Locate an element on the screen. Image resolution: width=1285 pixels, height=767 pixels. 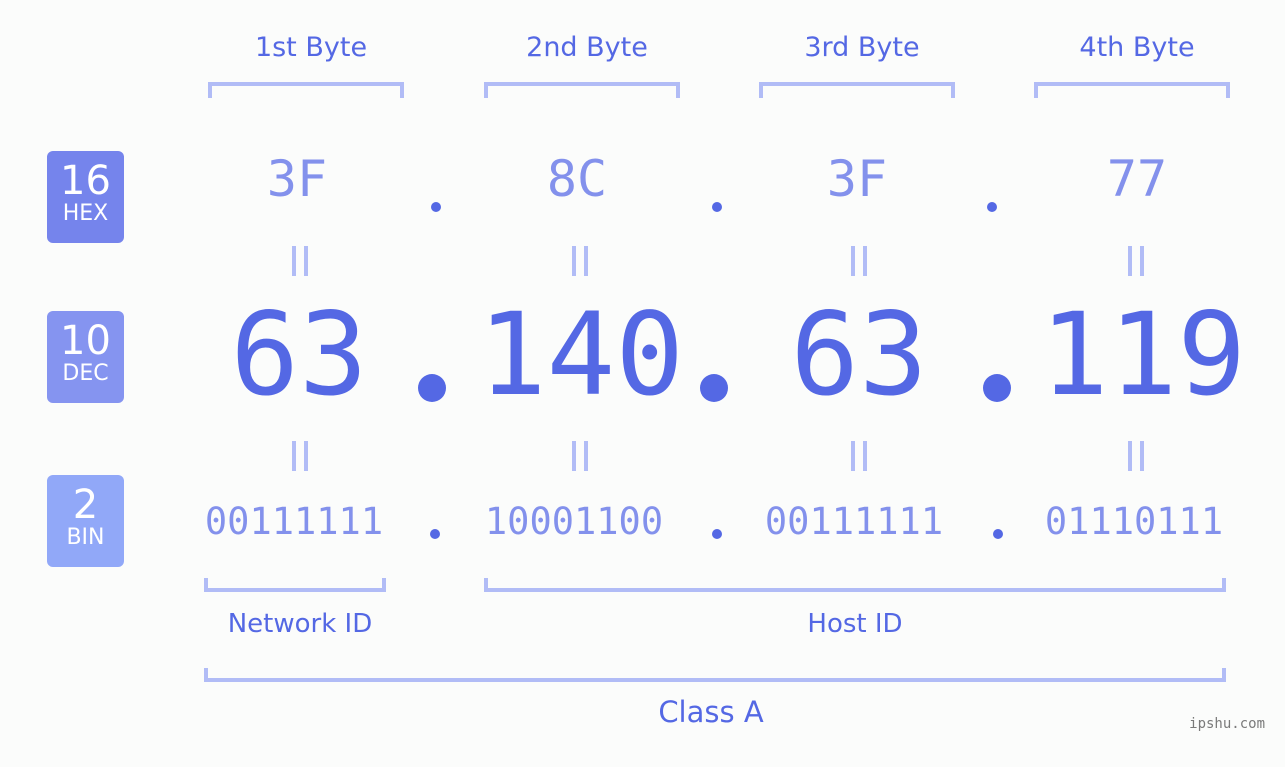
byte-label-2: 2nd Byte is located at coordinates (587, 47).